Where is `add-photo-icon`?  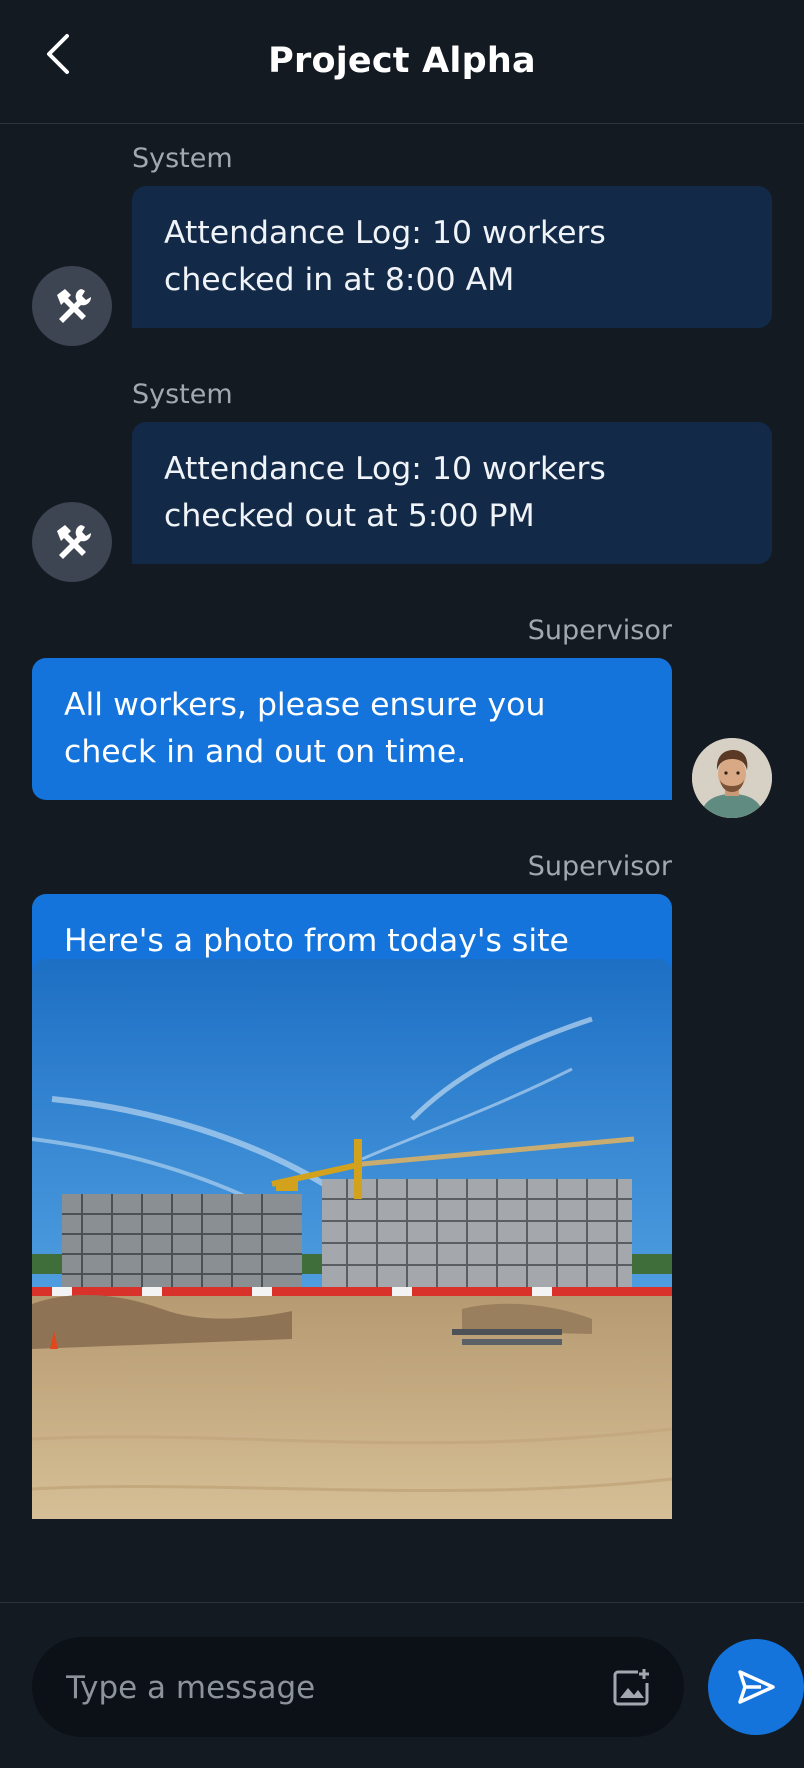 add-photo-icon is located at coordinates (631, 1687).